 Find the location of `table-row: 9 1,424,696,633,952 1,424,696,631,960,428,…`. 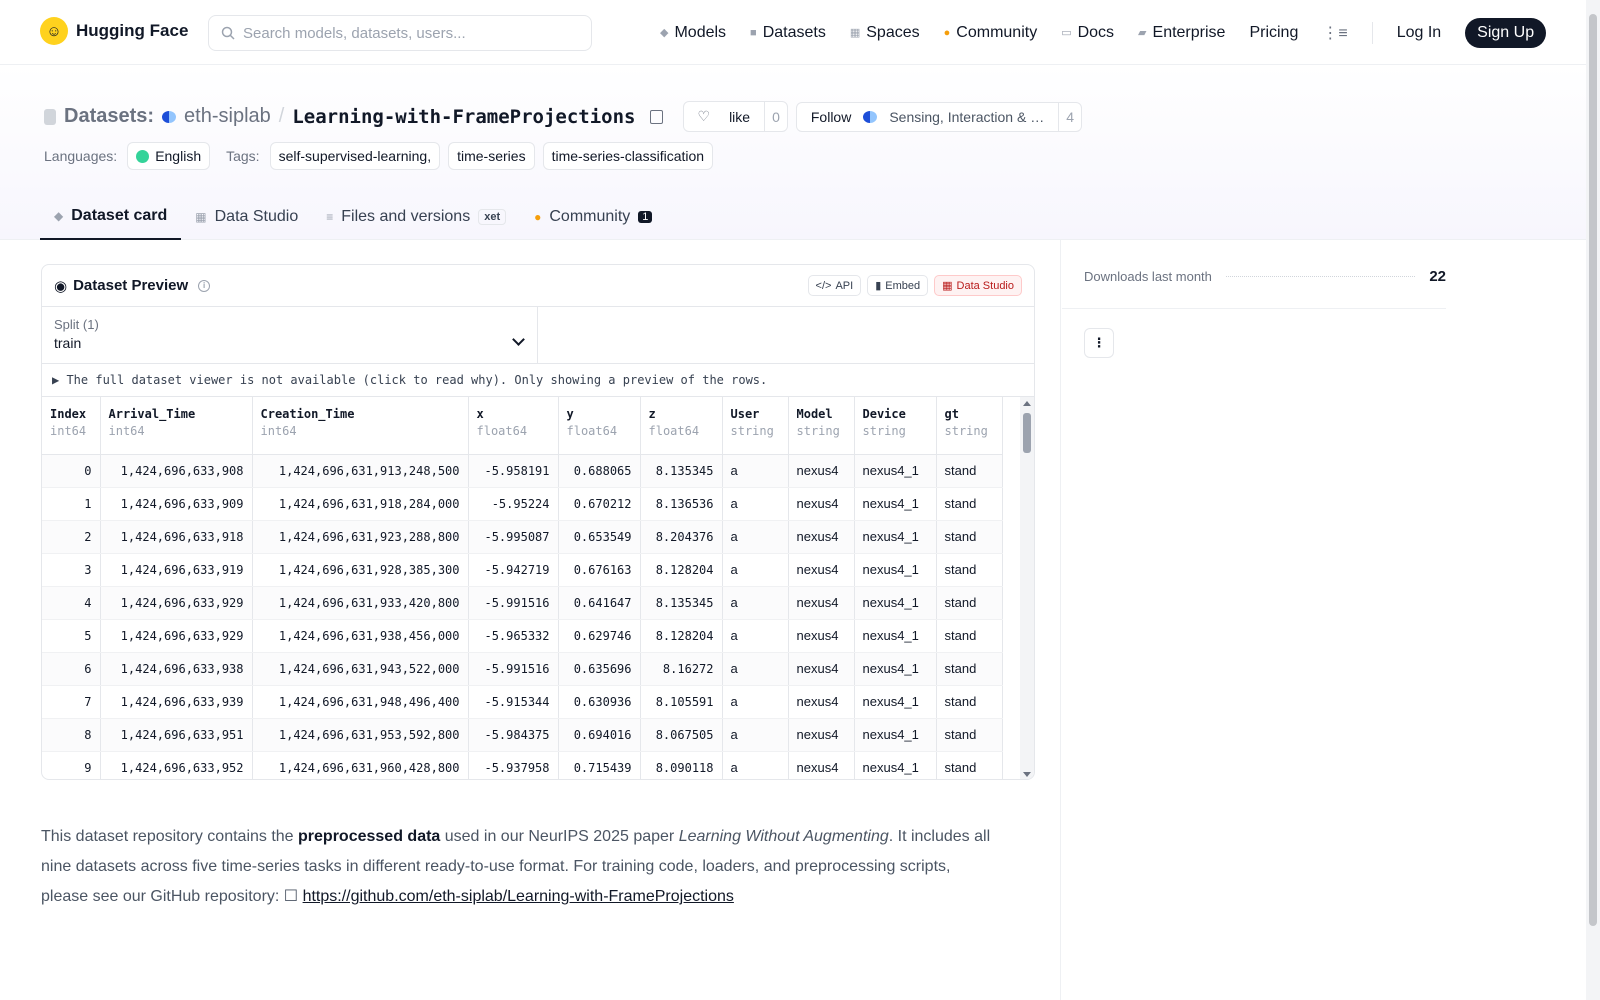

table-row: 9 1,424,696,633,952 1,424,696,631,960,428,… is located at coordinates (522, 765).